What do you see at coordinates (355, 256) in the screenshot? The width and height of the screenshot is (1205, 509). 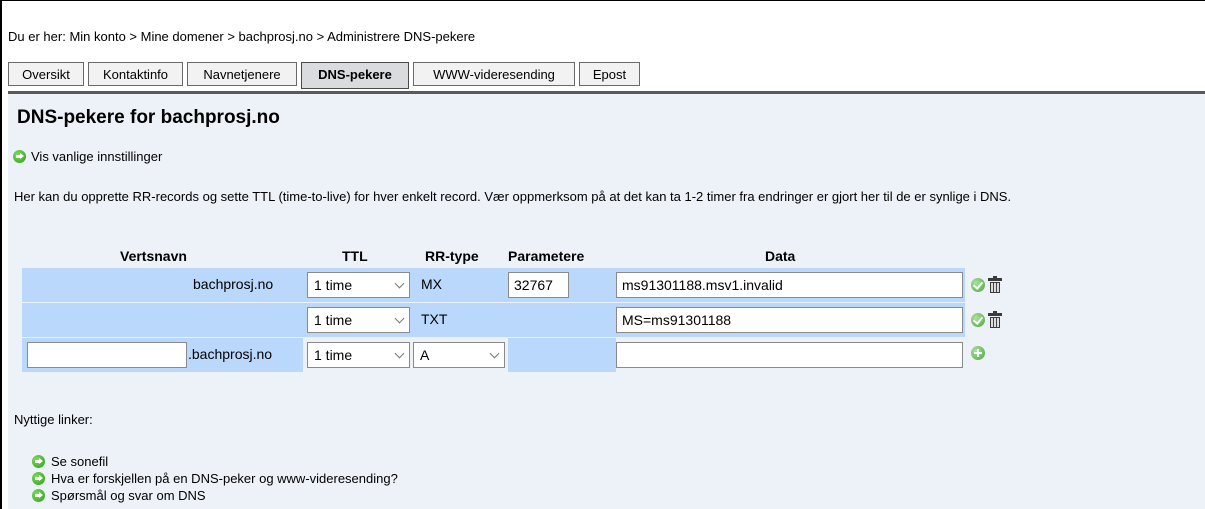 I see `header-ttl: TTL` at bounding box center [355, 256].